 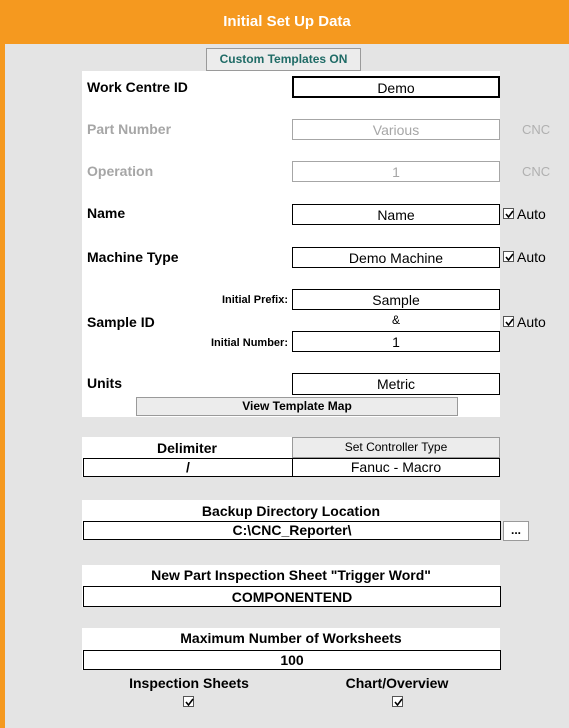 I want to click on trigger-word-field: COMPONENTEND, so click(x=292, y=596).